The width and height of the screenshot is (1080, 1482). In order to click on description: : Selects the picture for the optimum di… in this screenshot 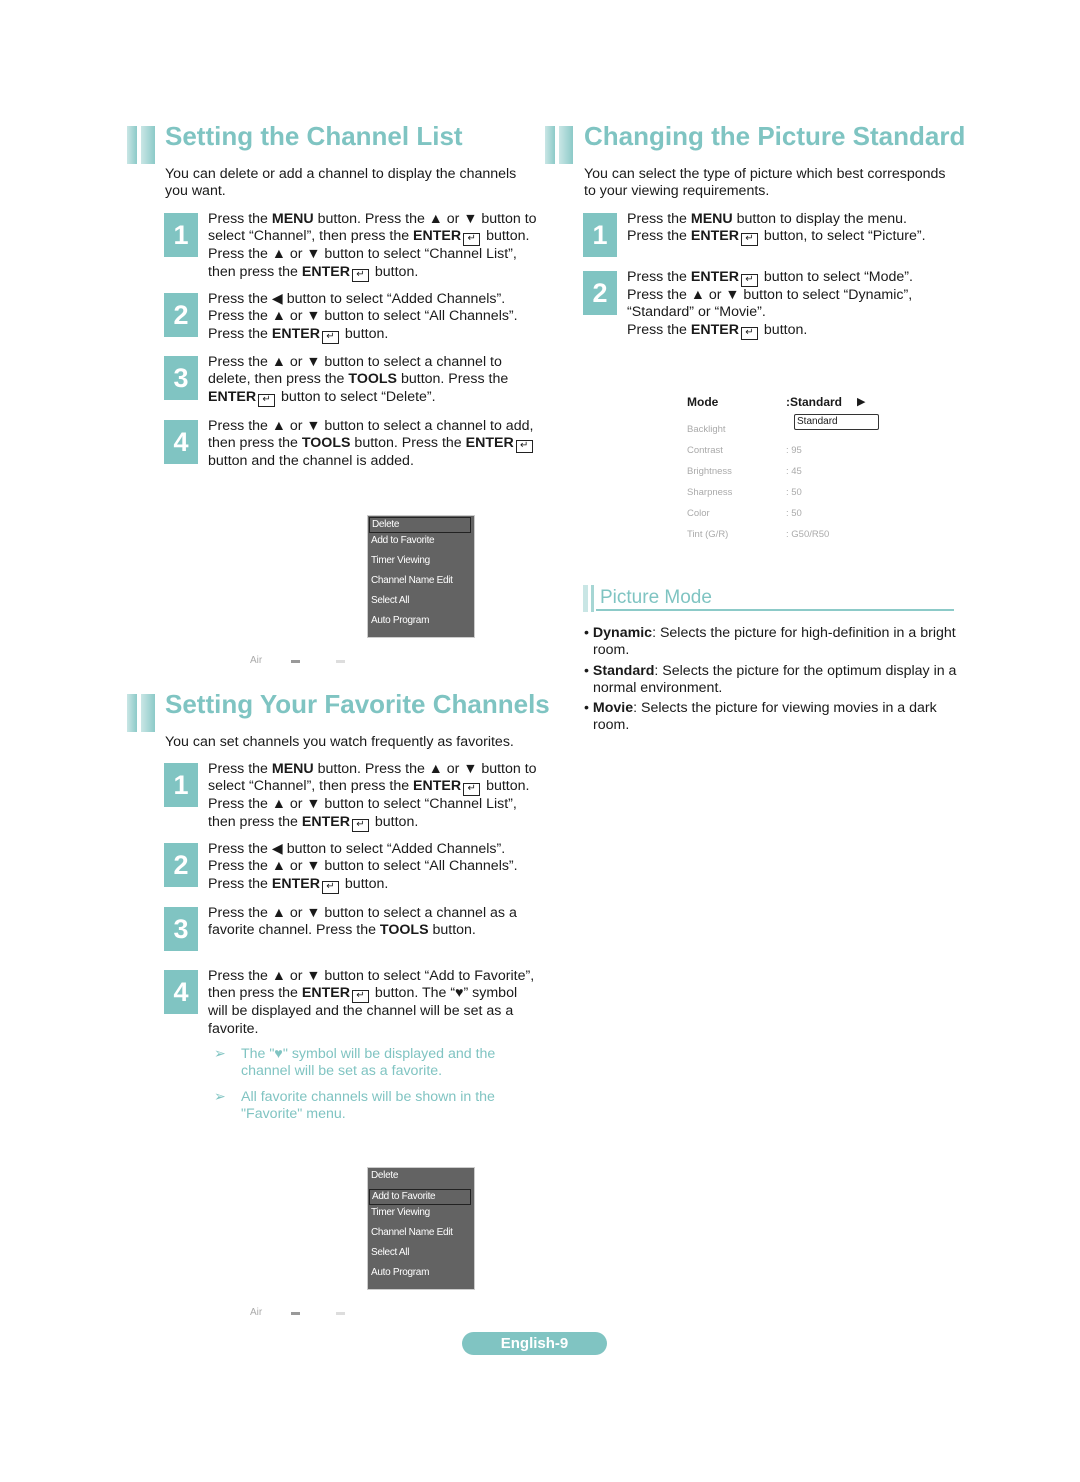, I will do `click(805, 670)`.